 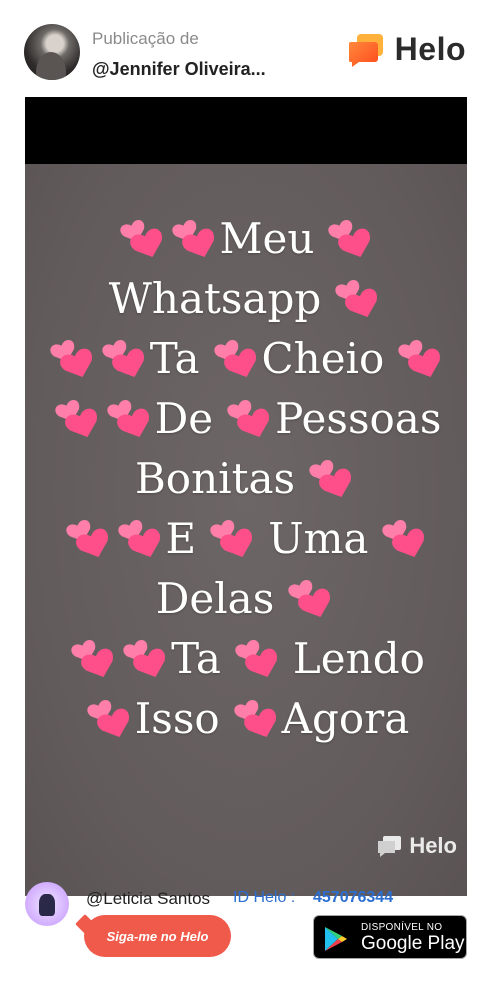 What do you see at coordinates (47, 904) in the screenshot?
I see `creator-avatar` at bounding box center [47, 904].